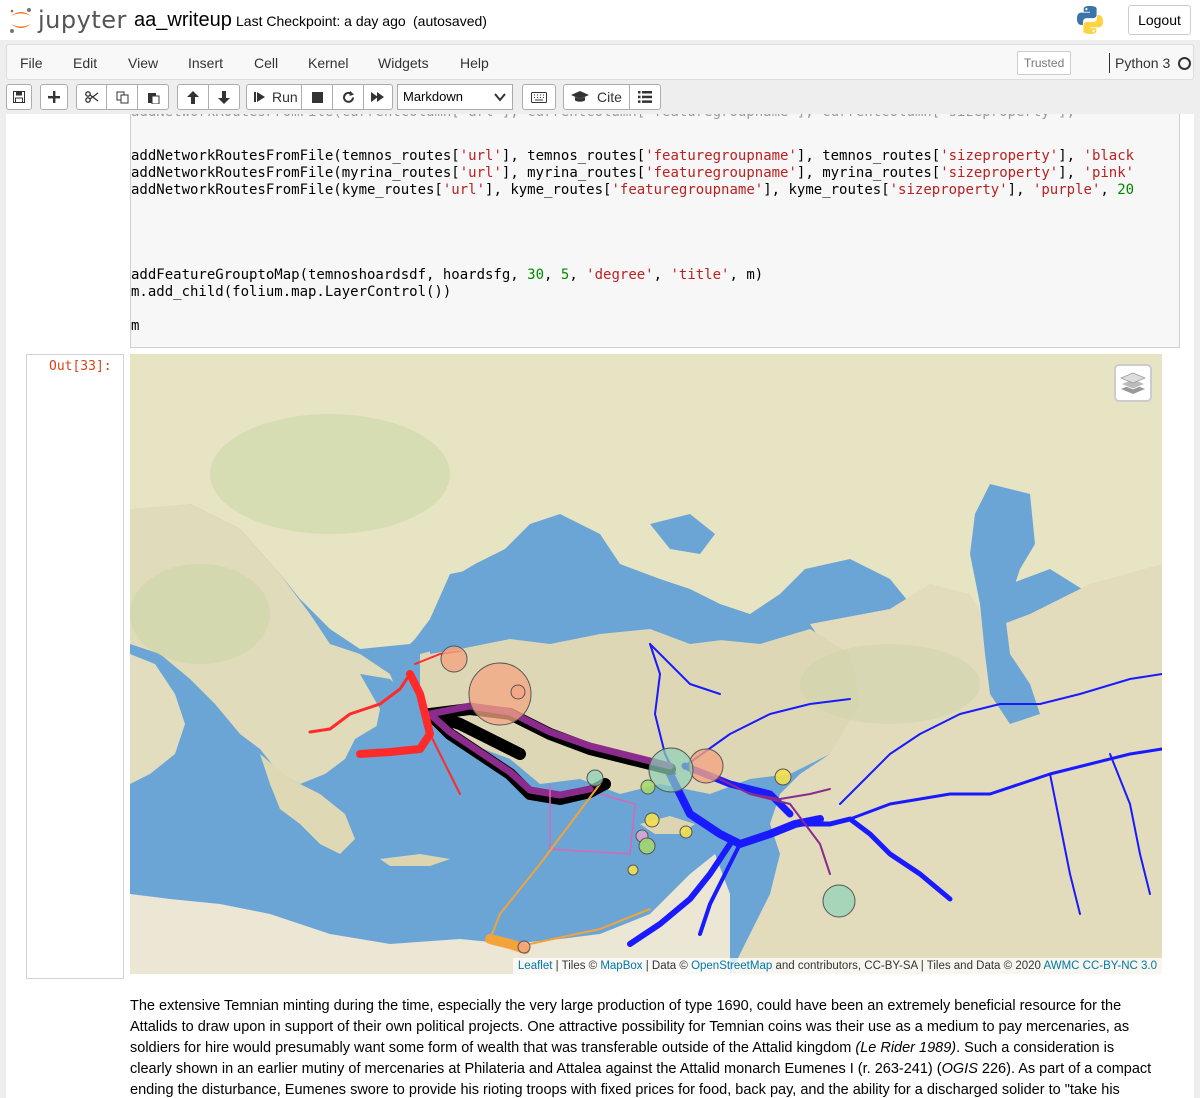  I want to click on osm-link: OpenStreetMap, so click(731, 966).